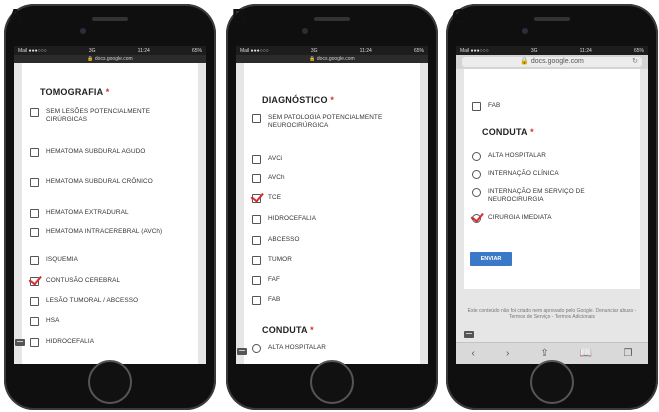 The image size is (659, 412). Describe the element at coordinates (539, 174) in the screenshot. I see `radio-option: INTERNAÇÃO CLÍNICA` at that location.